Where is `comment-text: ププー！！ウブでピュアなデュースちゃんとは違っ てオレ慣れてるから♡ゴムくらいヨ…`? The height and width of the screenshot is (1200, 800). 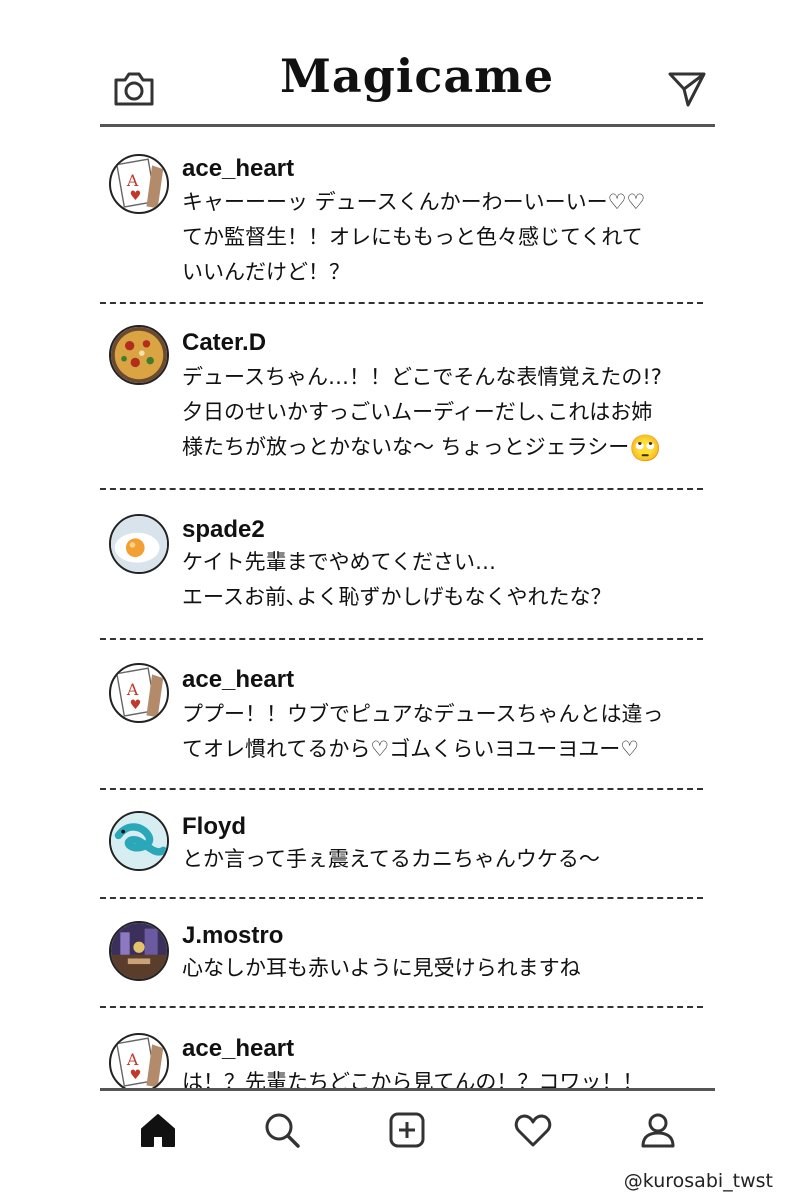 comment-text: ププー！！ウブでピュアなデュースちゃんとは違っ てオレ慣れてるから♡ゴムくらいヨ… is located at coordinates (423, 732).